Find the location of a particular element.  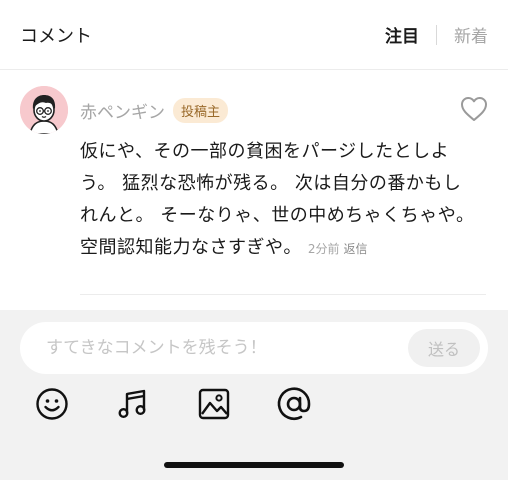

avatar is located at coordinates (44, 110).